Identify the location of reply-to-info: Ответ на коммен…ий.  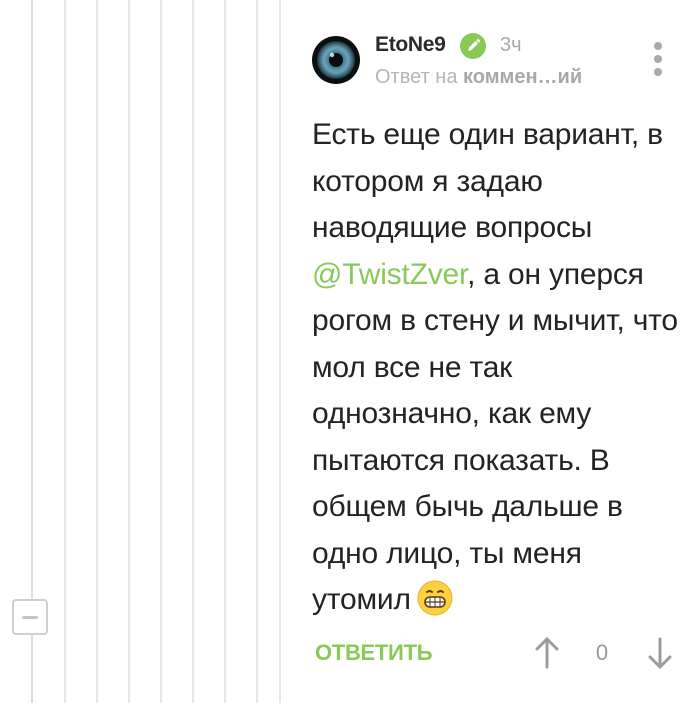
(478, 77).